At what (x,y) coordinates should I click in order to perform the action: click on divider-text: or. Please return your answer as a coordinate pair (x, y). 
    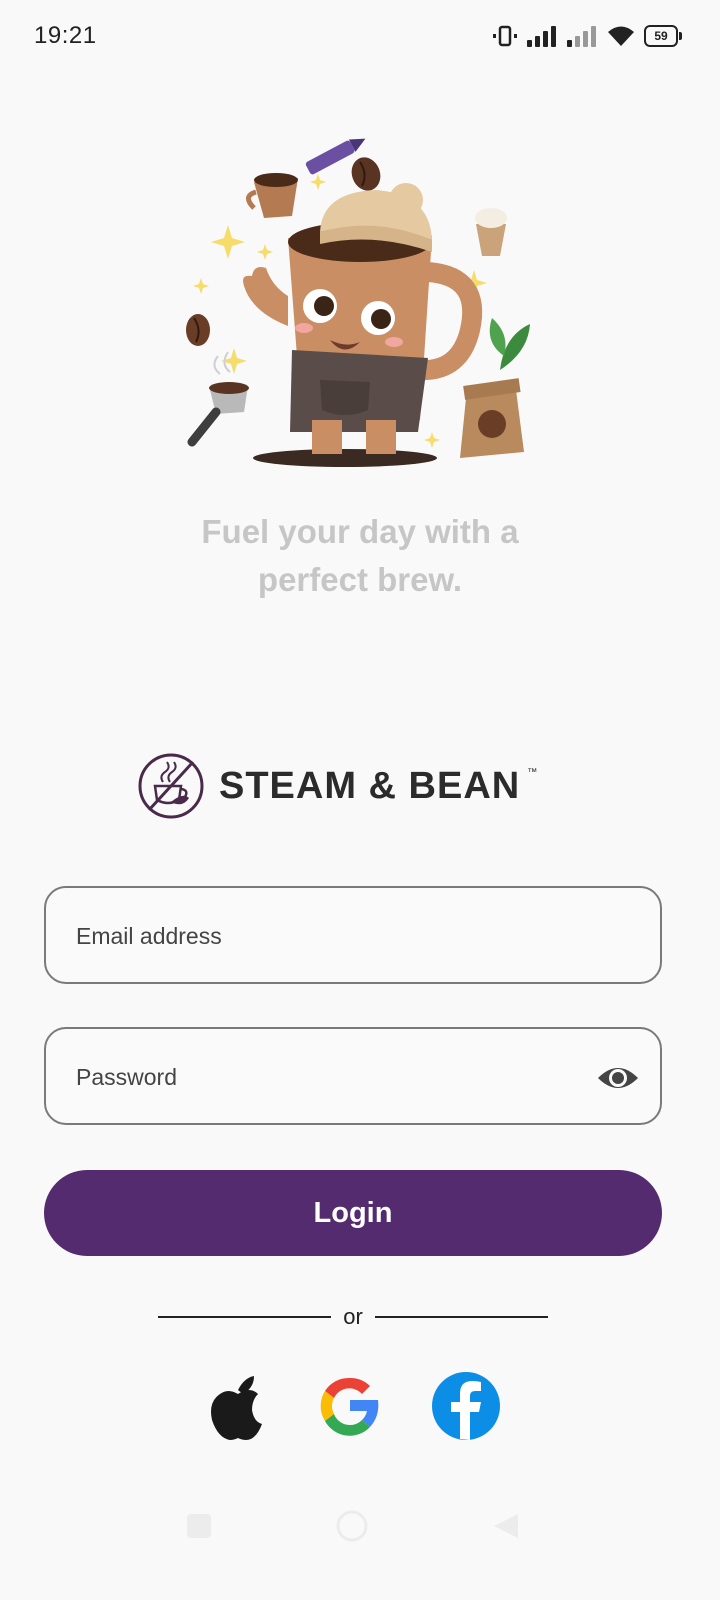
    Looking at the image, I should click on (353, 1316).